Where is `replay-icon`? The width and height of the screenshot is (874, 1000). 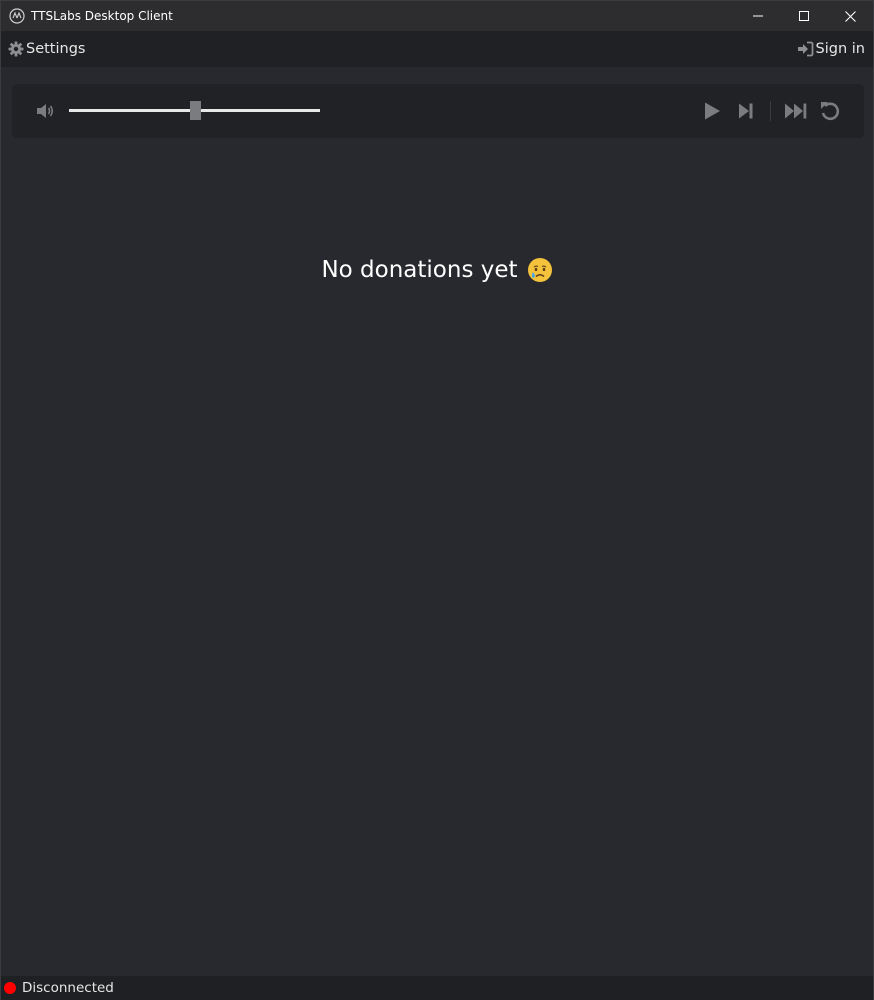
replay-icon is located at coordinates (830, 111).